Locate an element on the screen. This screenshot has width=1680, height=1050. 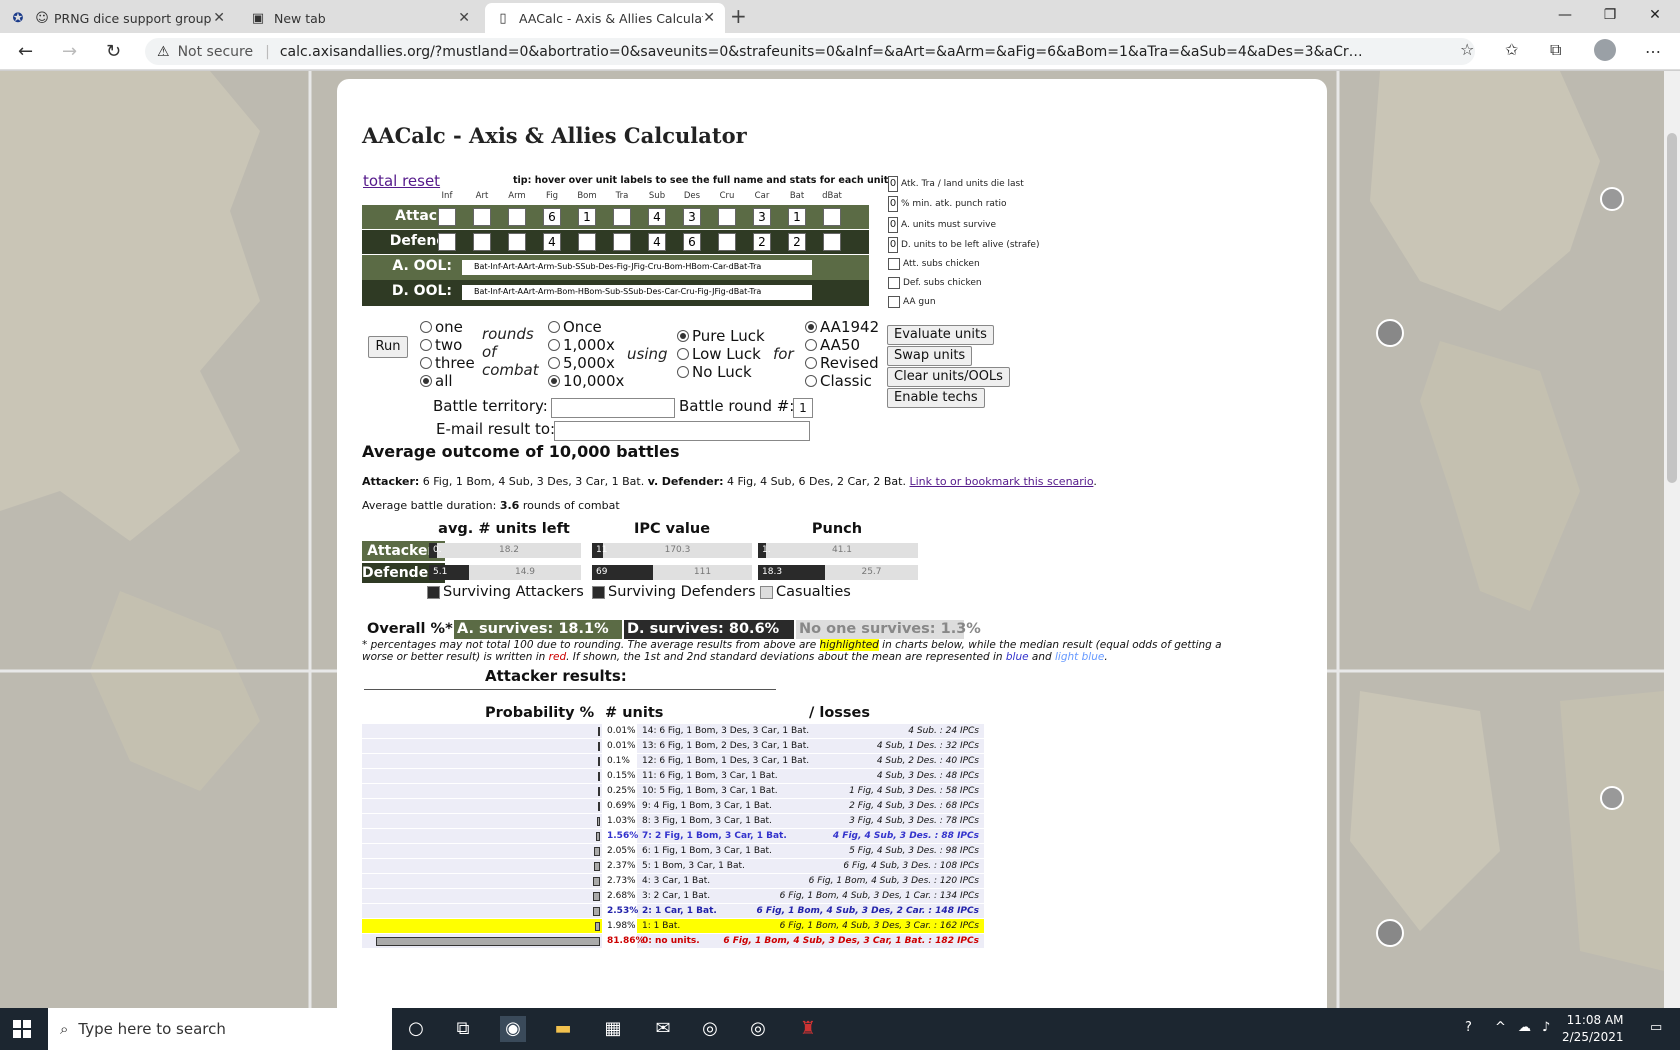
task-view-icon: ⧉ is located at coordinates (463, 1029).